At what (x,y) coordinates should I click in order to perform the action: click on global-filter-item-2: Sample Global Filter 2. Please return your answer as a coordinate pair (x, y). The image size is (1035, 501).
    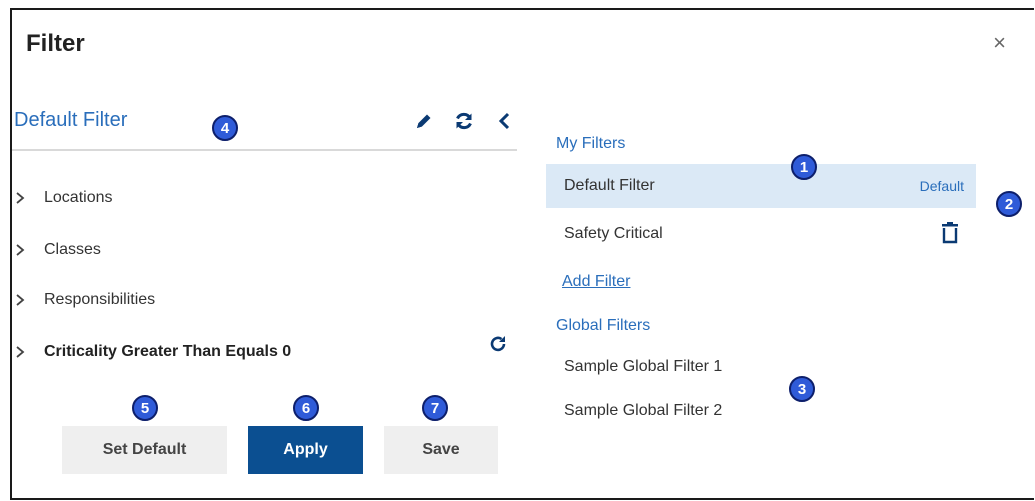
    Looking at the image, I should click on (643, 411).